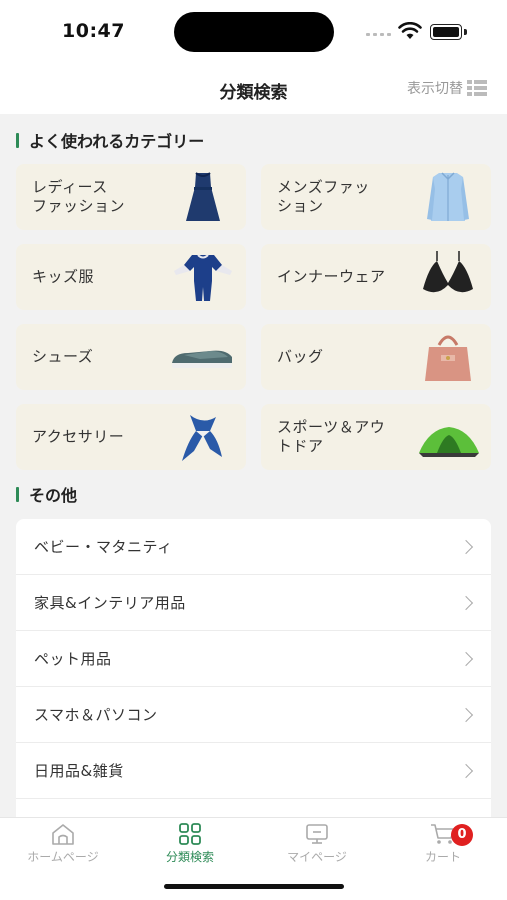  Describe the element at coordinates (131, 277) in the screenshot. I see `category-card-kids: キッズ服` at that location.